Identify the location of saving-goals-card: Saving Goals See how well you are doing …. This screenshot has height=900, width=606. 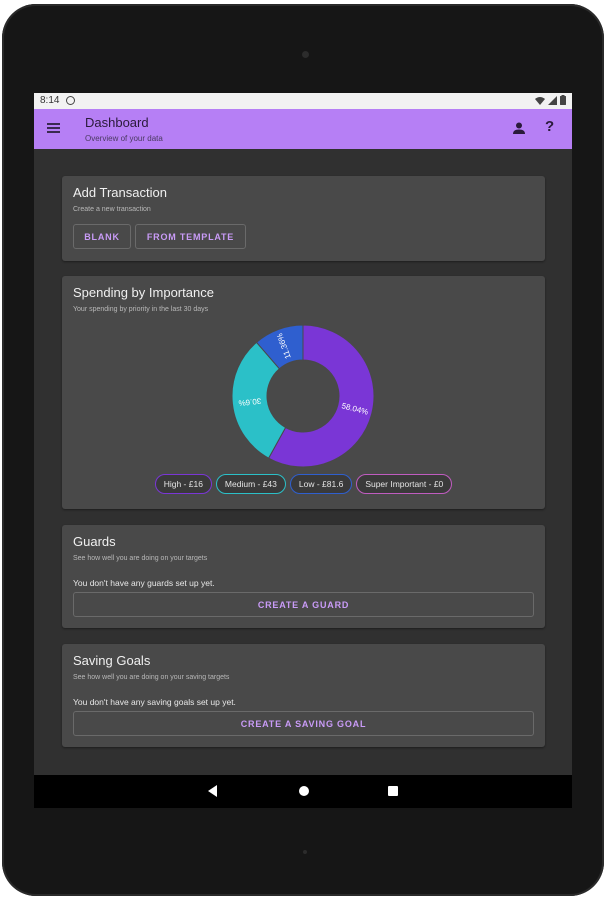
(303, 695).